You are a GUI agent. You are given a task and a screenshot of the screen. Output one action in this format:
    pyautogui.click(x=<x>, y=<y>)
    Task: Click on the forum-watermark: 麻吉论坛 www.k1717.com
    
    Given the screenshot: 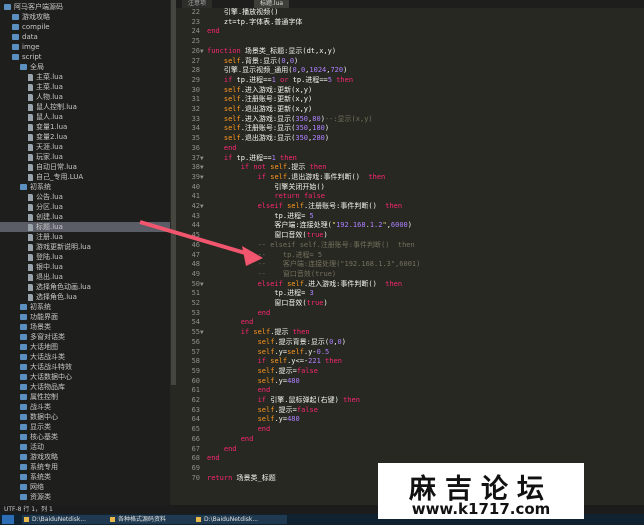 What is the action you would take?
    pyautogui.click(x=481, y=491)
    